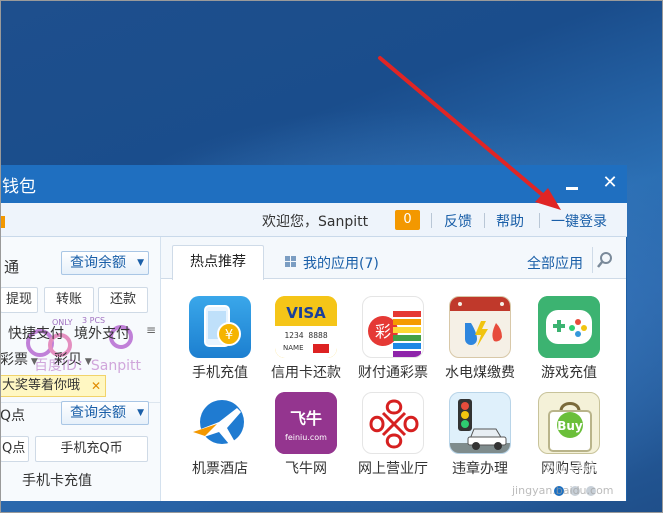 Image resolution: width=663 pixels, height=513 pixels. Describe the element at coordinates (69, 300) in the screenshot. I see `transfer-button: 转账` at that location.